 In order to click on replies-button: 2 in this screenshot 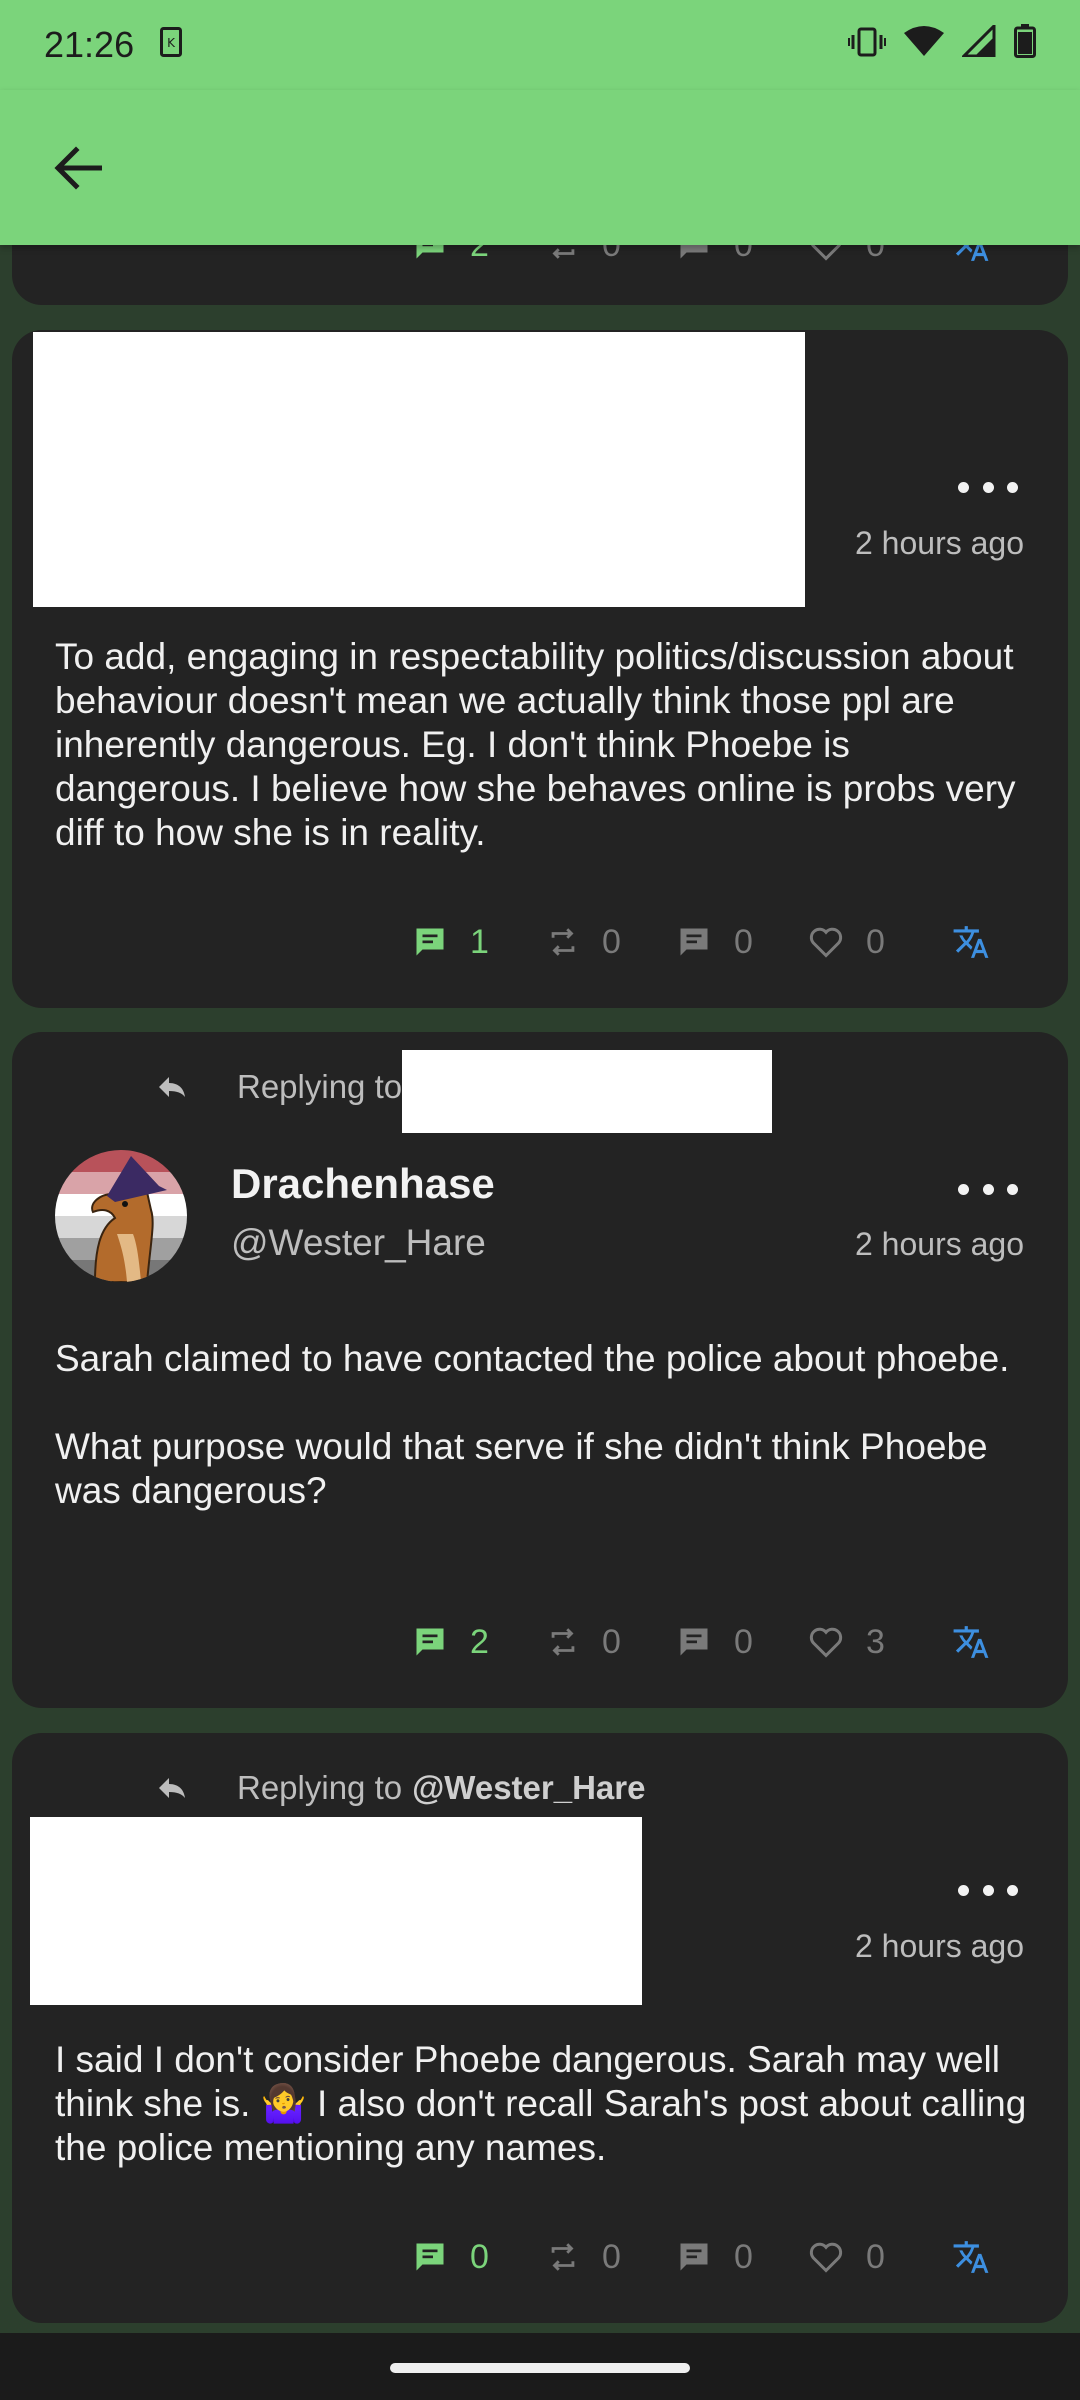, I will do `click(450, 1642)`.